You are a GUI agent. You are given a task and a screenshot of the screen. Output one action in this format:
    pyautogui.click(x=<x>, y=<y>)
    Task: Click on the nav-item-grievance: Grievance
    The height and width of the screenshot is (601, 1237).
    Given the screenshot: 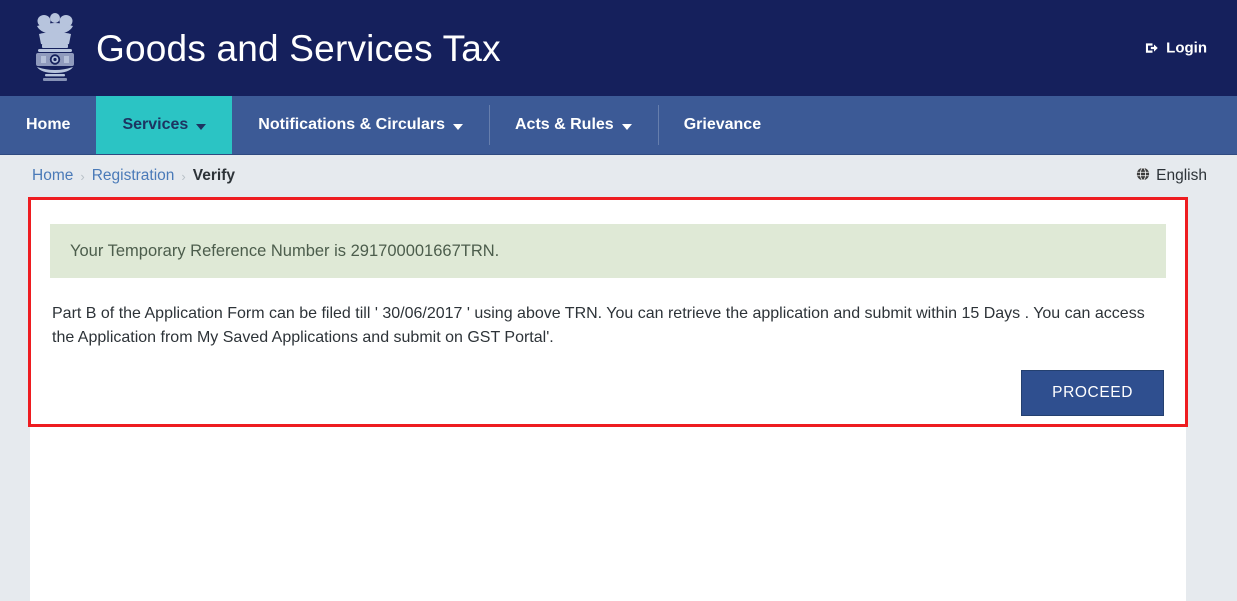 What is the action you would take?
    pyautogui.click(x=722, y=125)
    